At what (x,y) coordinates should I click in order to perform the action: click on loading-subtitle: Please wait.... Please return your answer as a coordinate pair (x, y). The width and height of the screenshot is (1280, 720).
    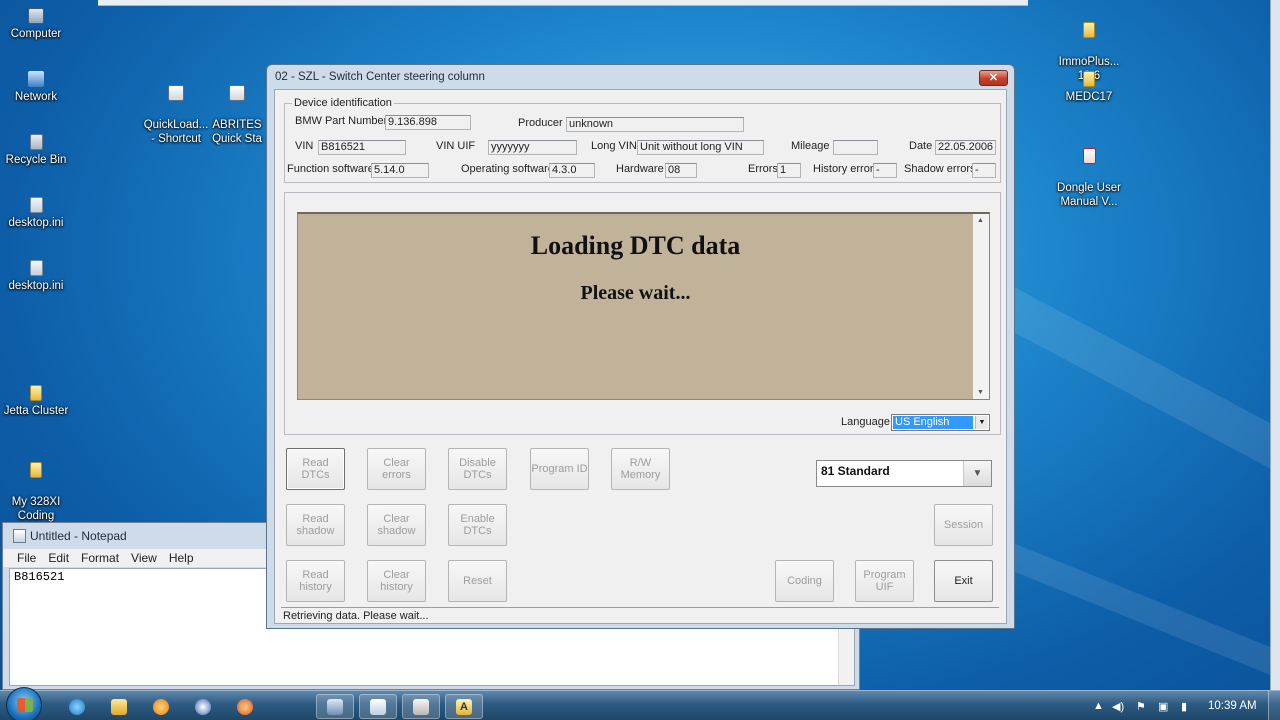
    Looking at the image, I should click on (635, 293).